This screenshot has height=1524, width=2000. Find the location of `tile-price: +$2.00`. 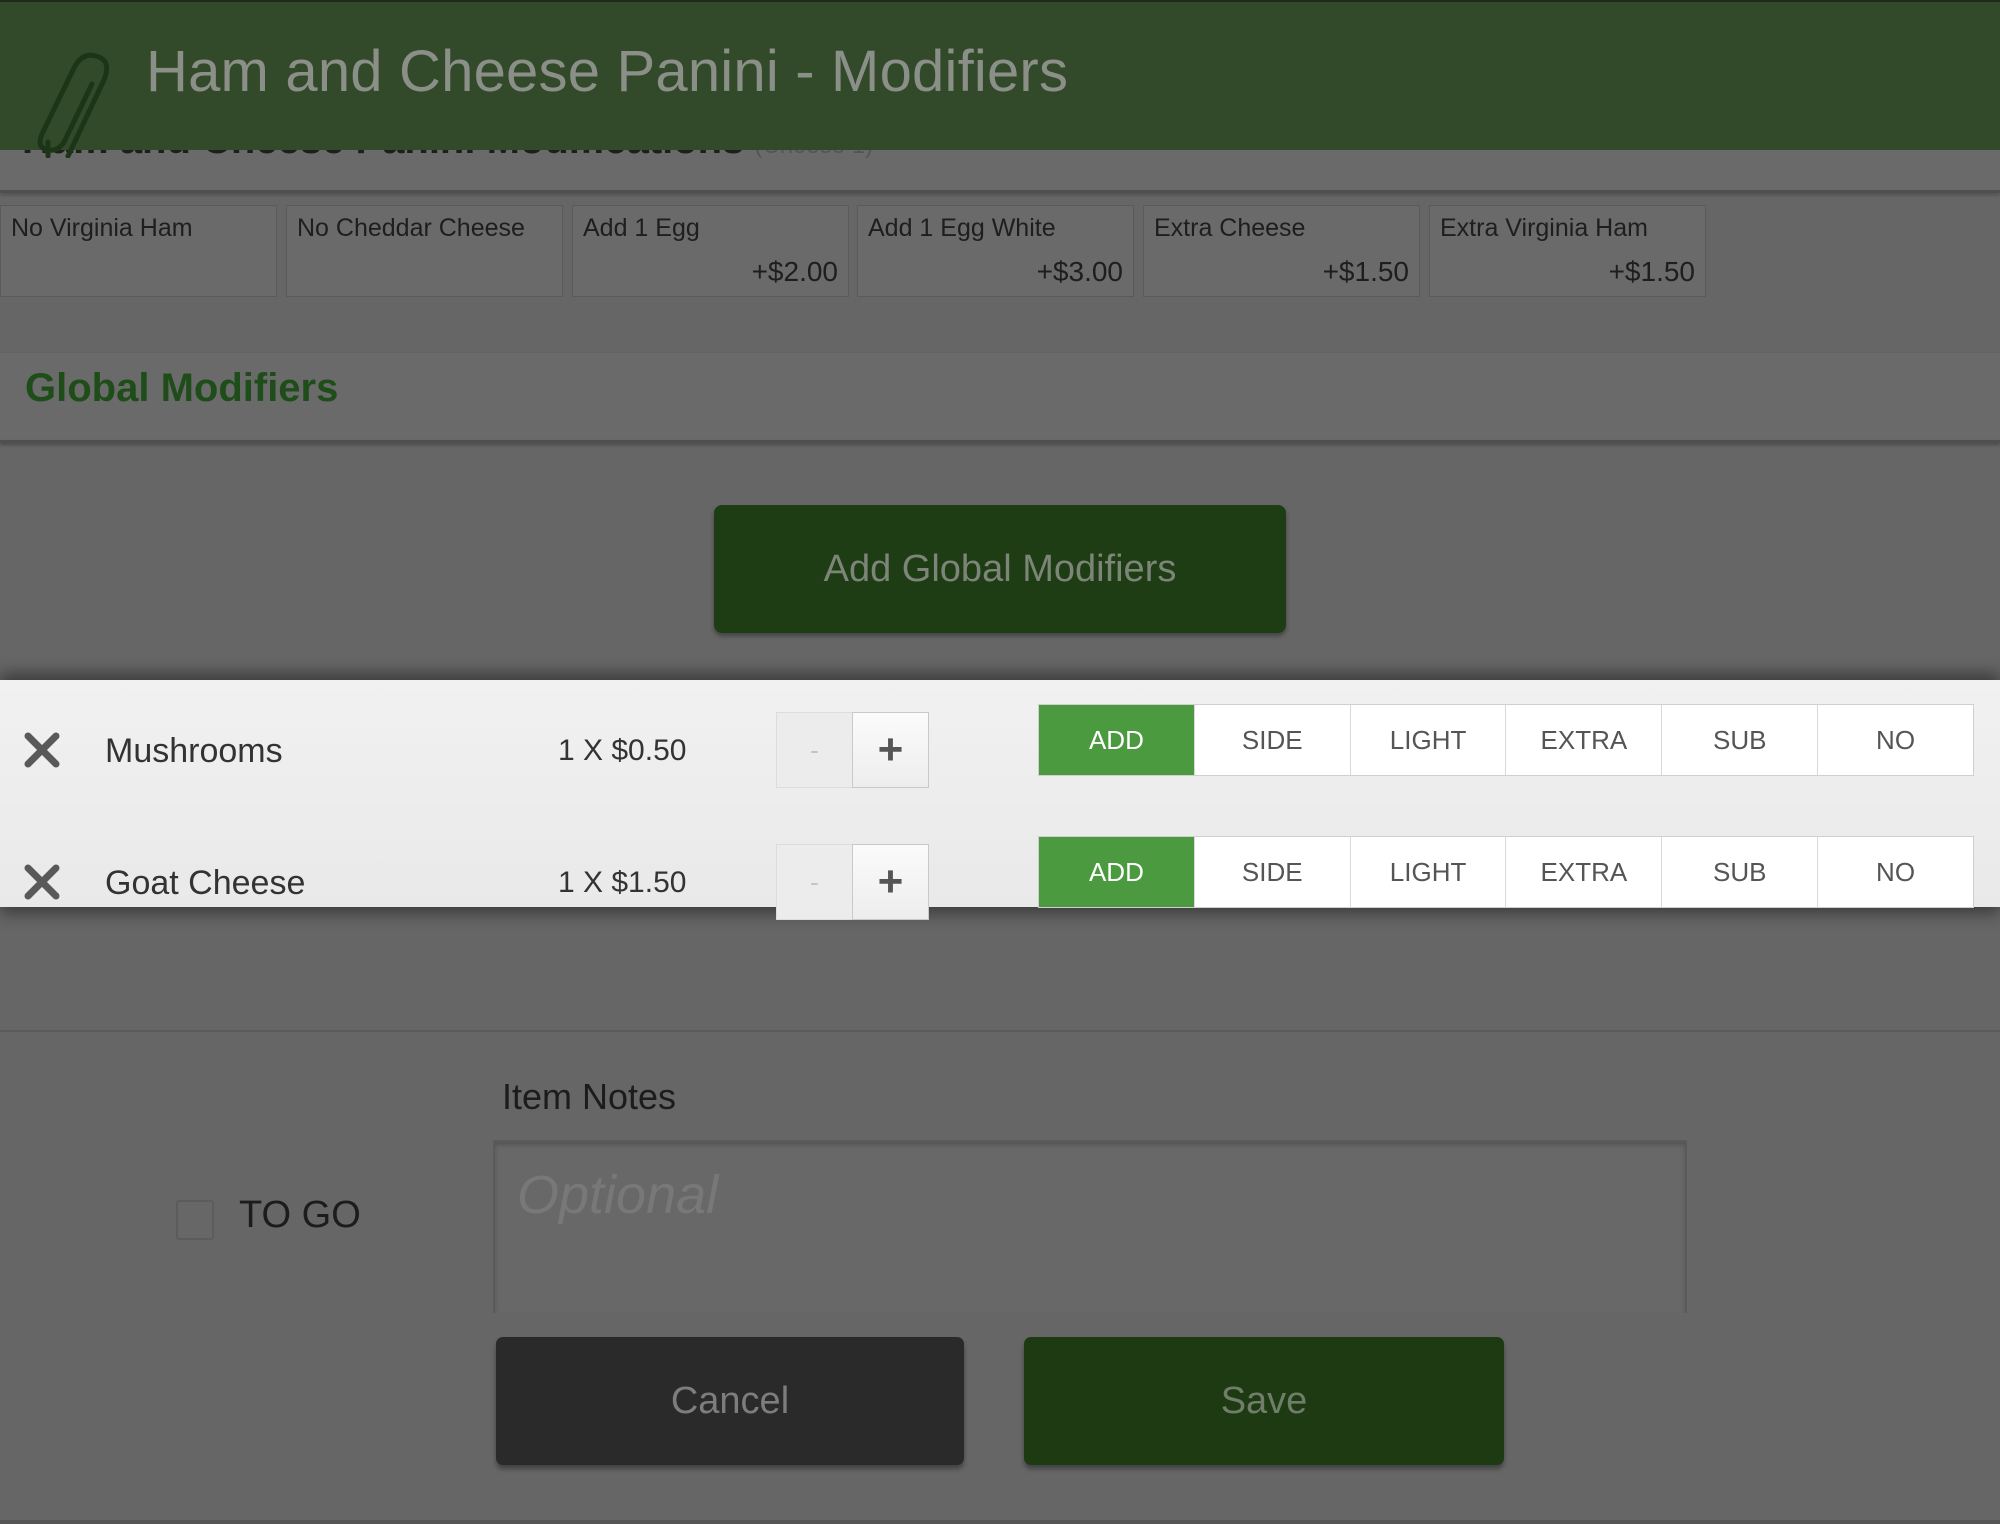

tile-price: +$2.00 is located at coordinates (794, 271).